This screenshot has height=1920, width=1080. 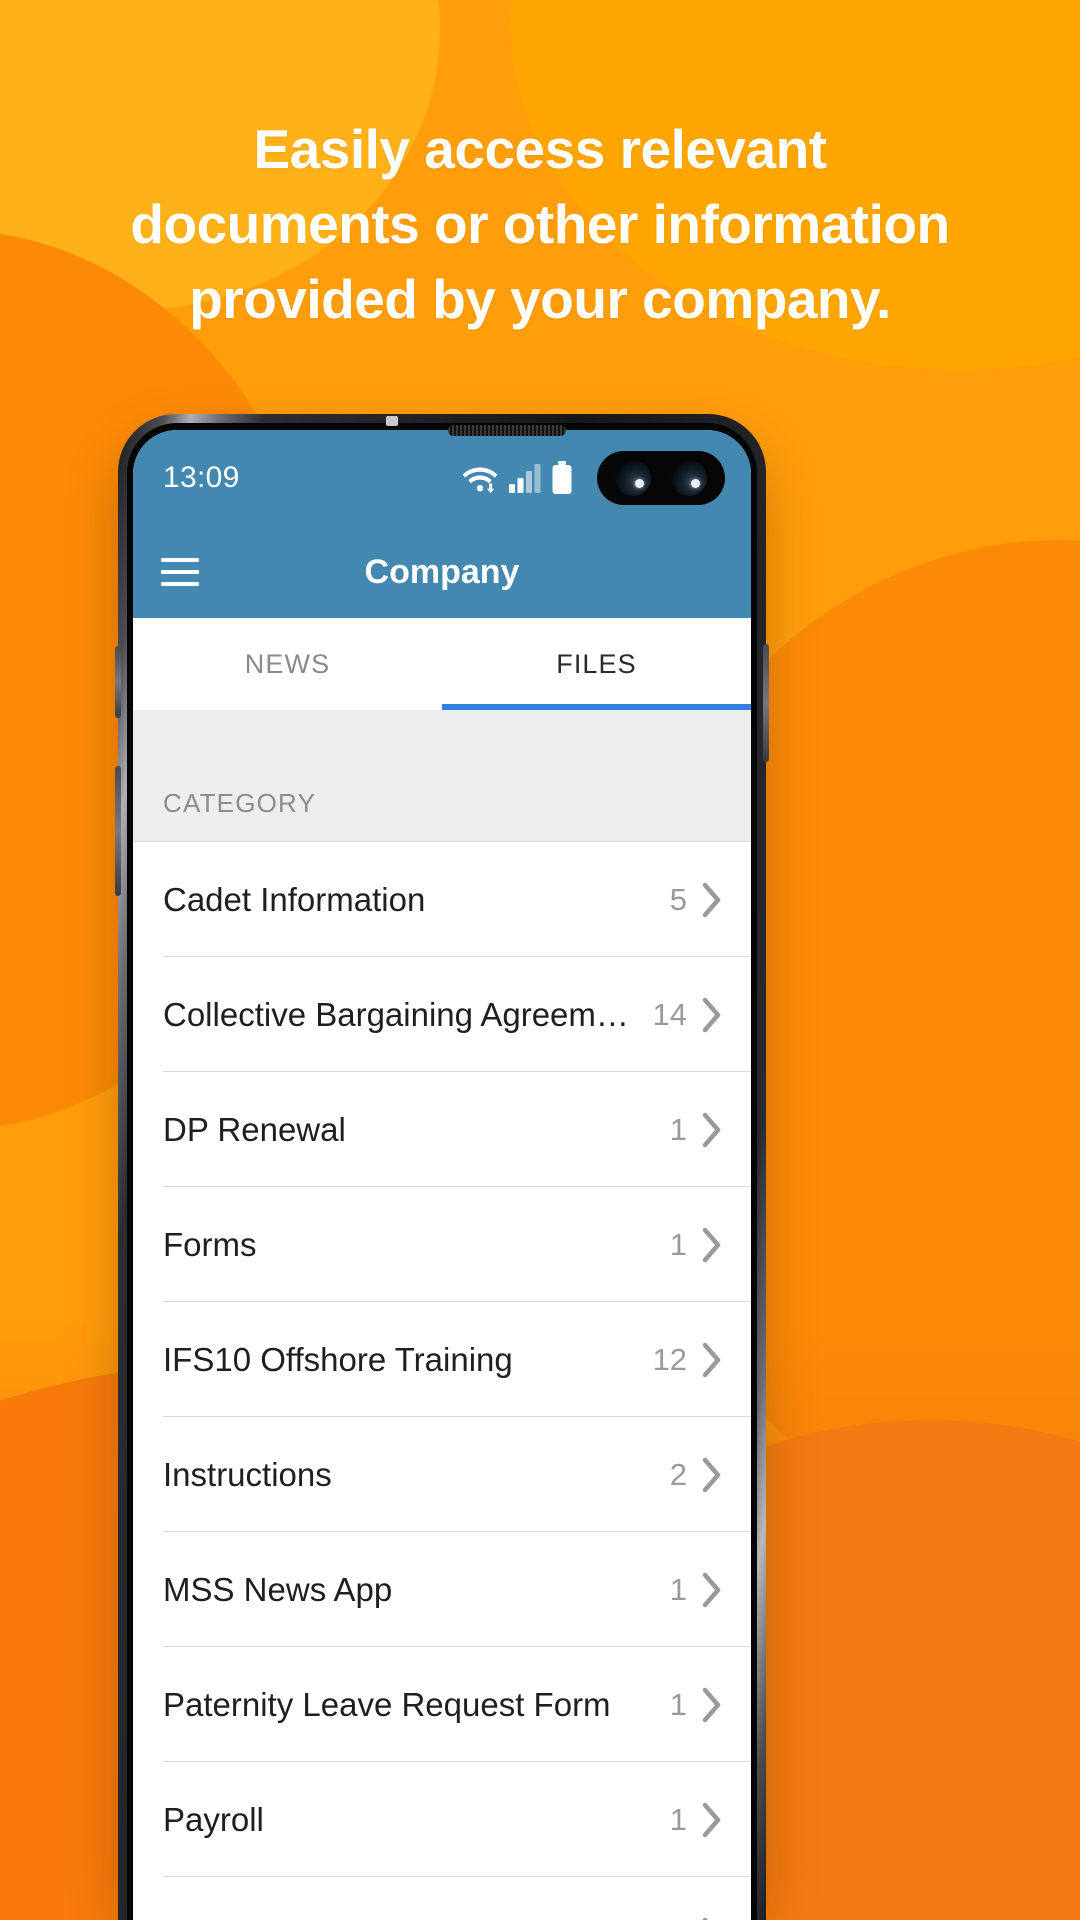 I want to click on list-item: IFS10 Offshore Training 12, so click(x=442, y=1359).